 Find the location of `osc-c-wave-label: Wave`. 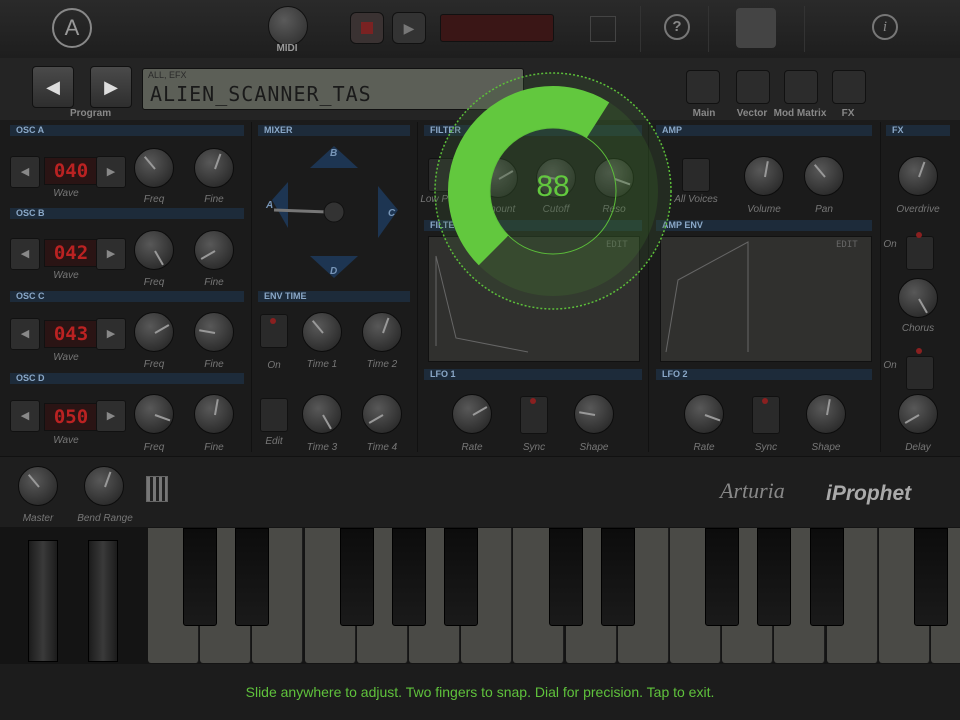

osc-c-wave-label: Wave is located at coordinates (66, 357).